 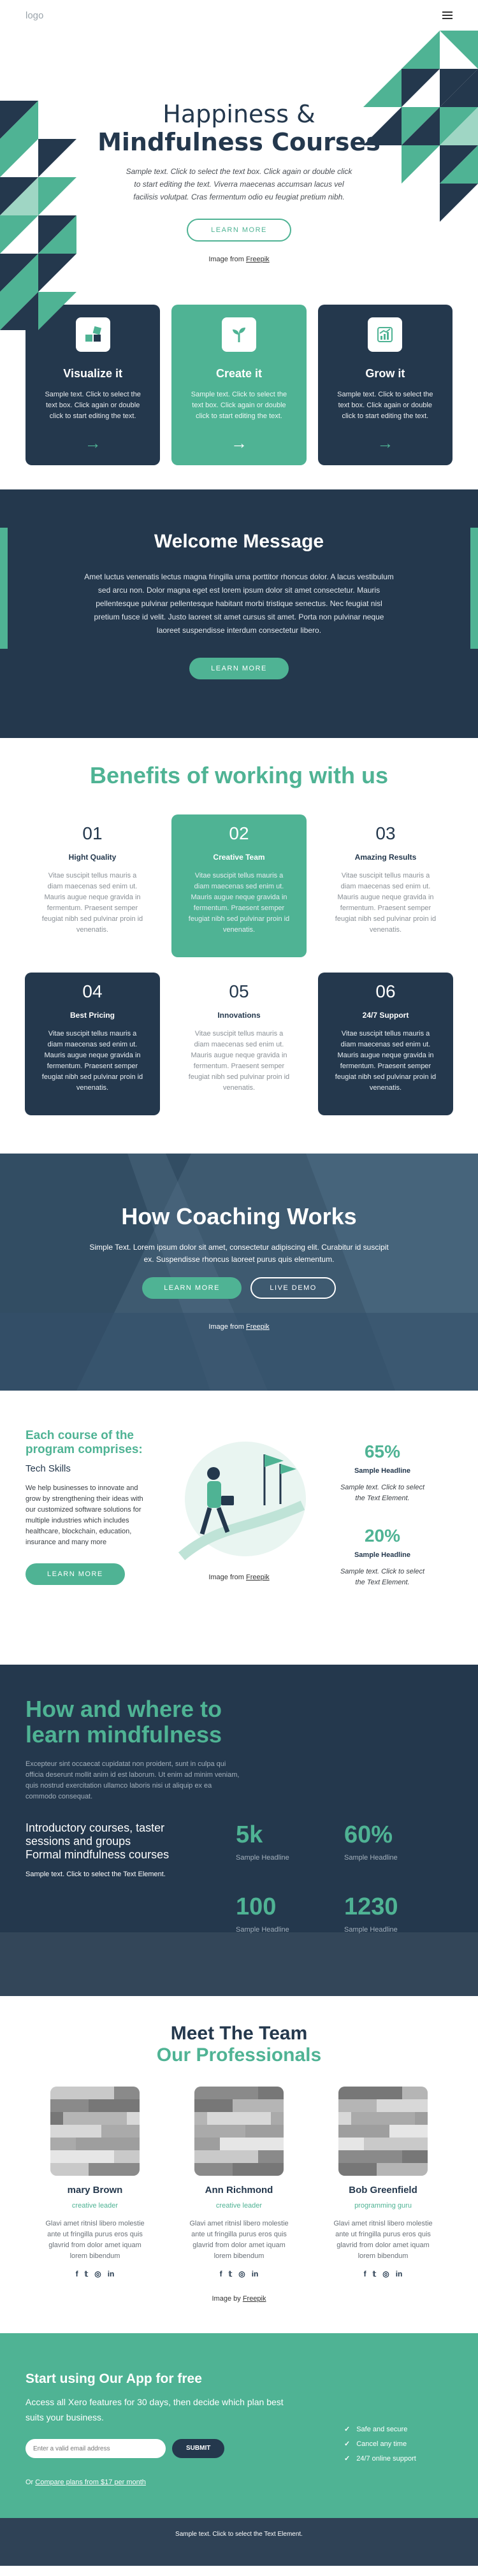 What do you see at coordinates (48, 1468) in the screenshot?
I see `course-subtitle: Tech Skills` at bounding box center [48, 1468].